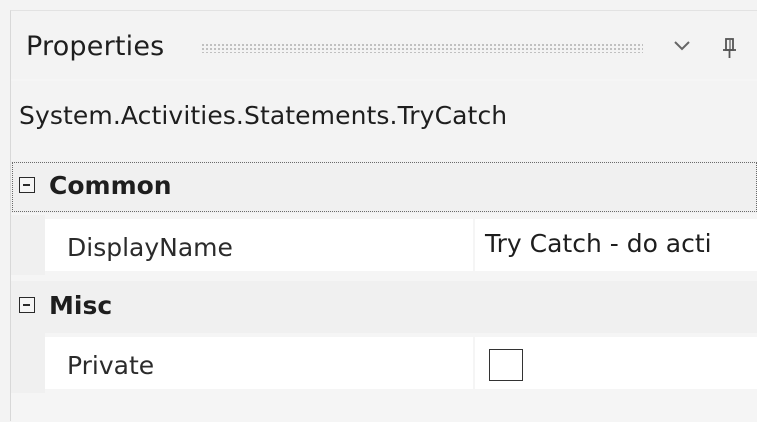 The height and width of the screenshot is (422, 757). What do you see at coordinates (616, 363) in the screenshot?
I see `private-value-cell` at bounding box center [616, 363].